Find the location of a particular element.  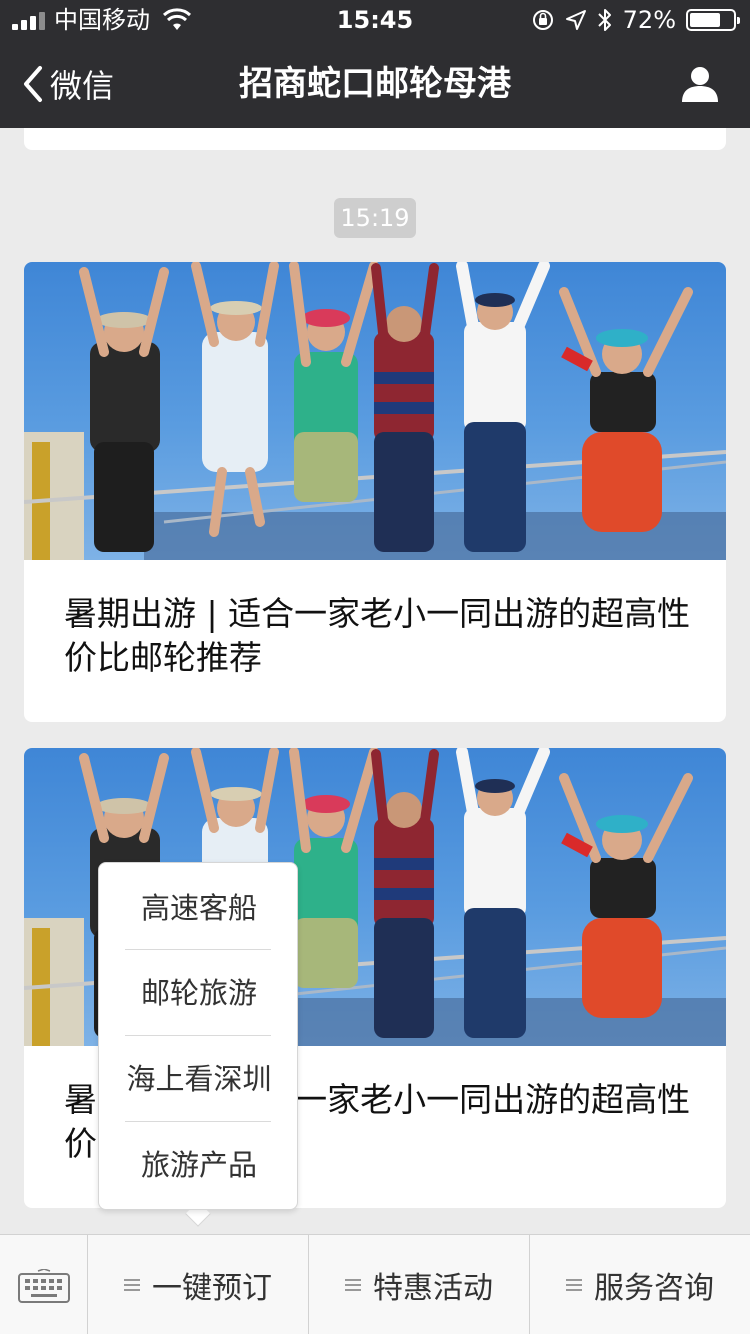

submenu-popup: 高速客船 邮轮旅游 海上看深圳 旅游产品 is located at coordinates (198, 1036).